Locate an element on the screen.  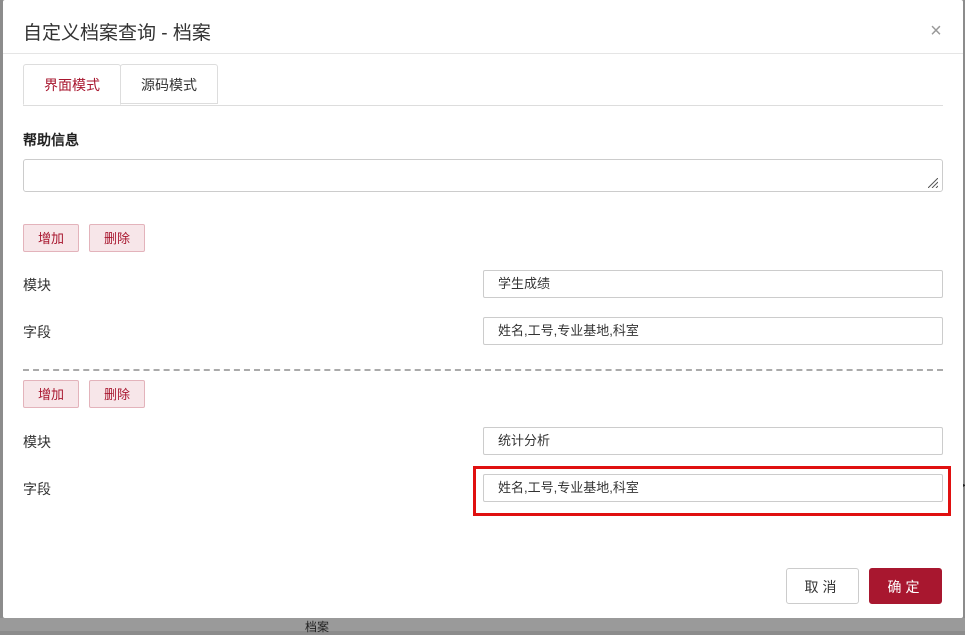
highlight-annotation-box is located at coordinates (712, 491).